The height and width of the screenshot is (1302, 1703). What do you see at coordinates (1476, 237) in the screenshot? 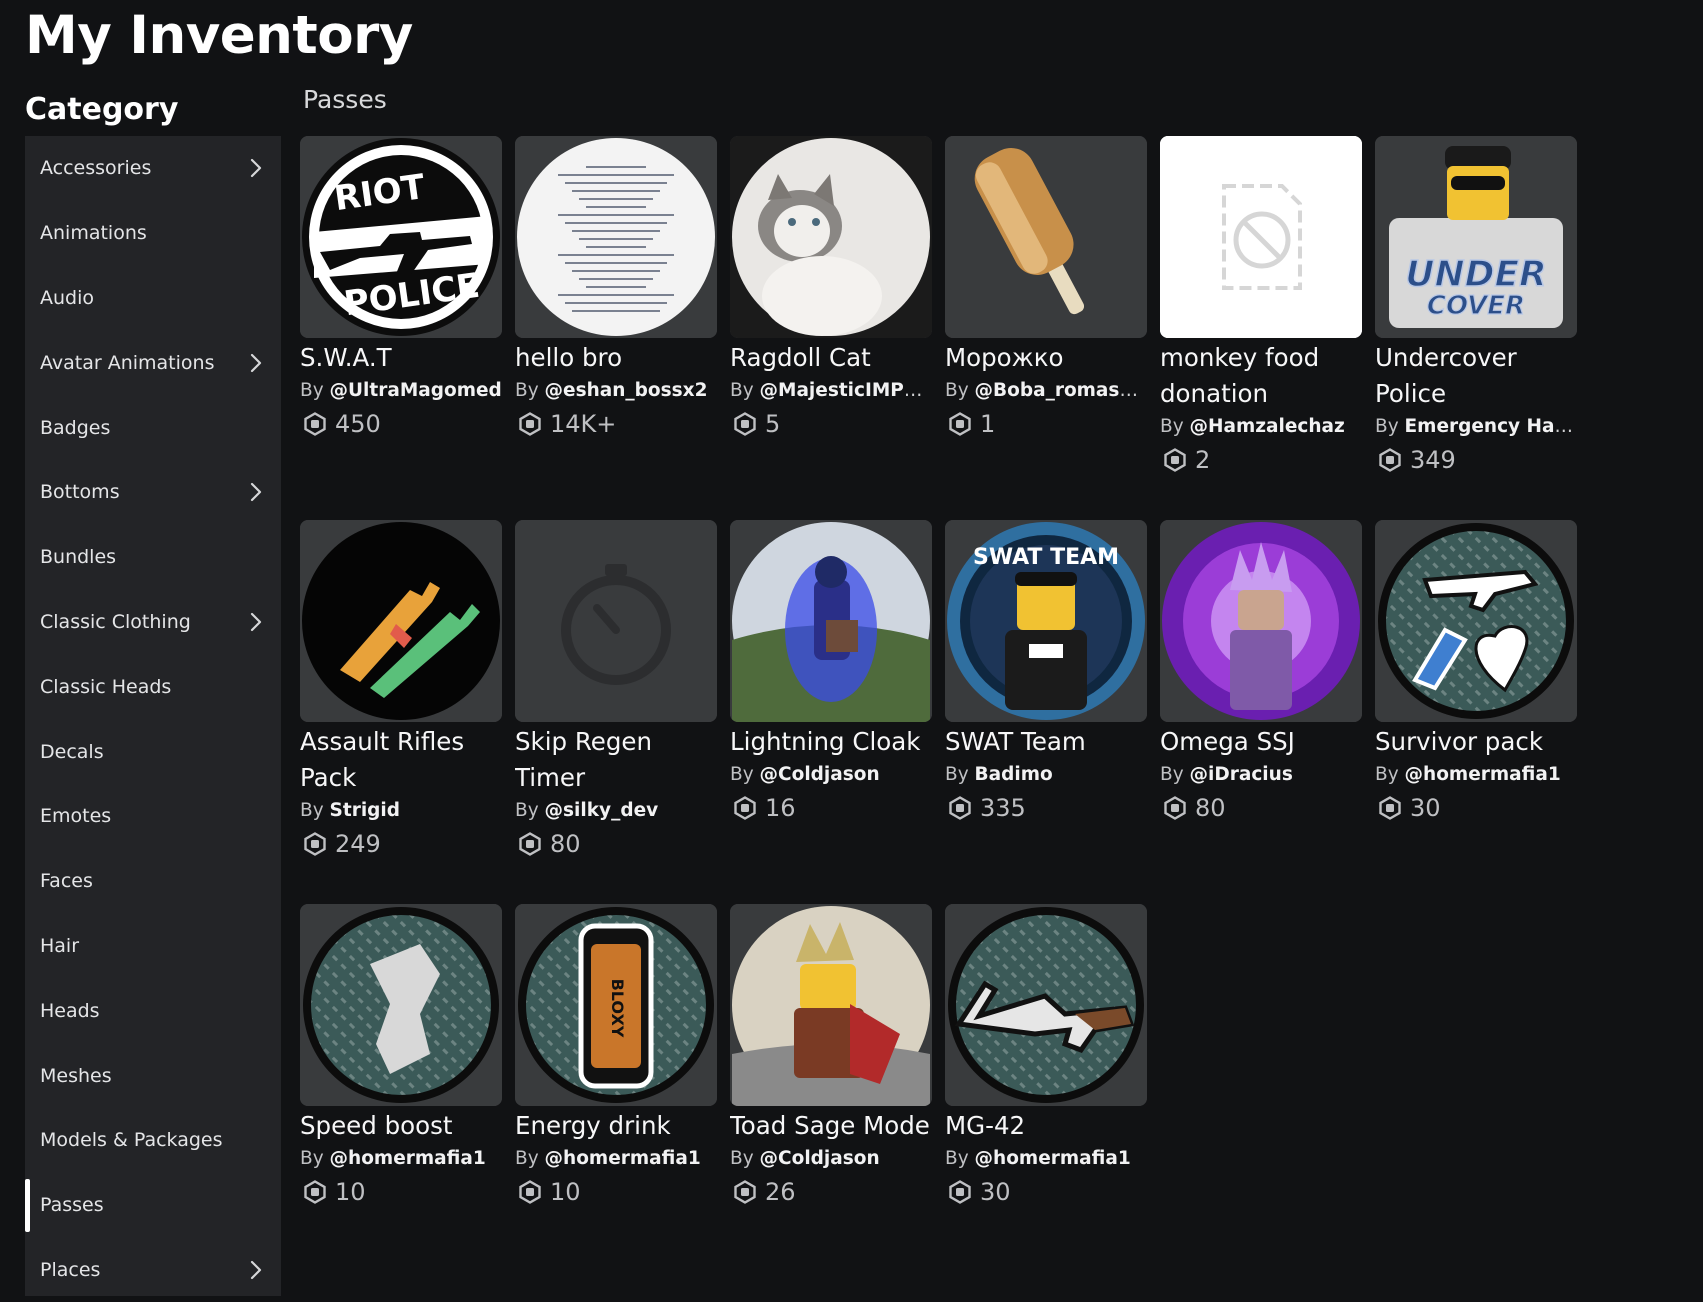
I see `undercover-icon: UNDER COVER` at bounding box center [1476, 237].